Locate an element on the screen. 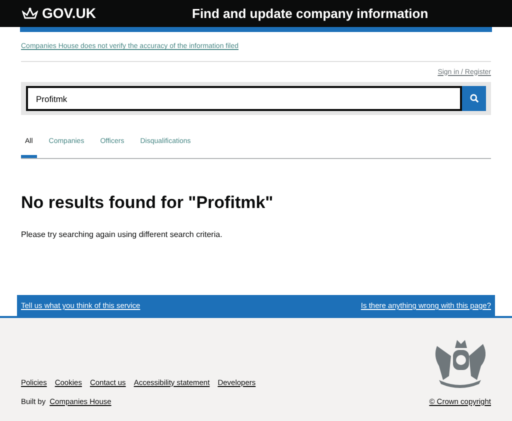 The height and width of the screenshot is (421, 512). gov-uk-logo: GOV.UK is located at coordinates (69, 13).